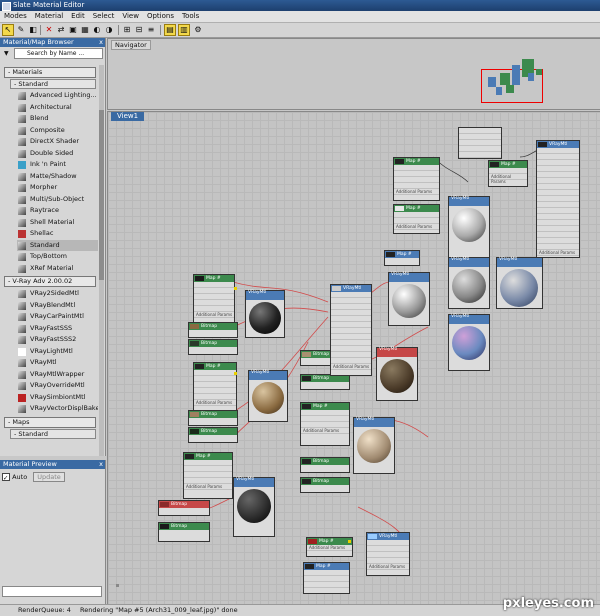  What do you see at coordinates (73, 30) in the screenshot?
I see `show-map-icon: ▣` at bounding box center [73, 30].